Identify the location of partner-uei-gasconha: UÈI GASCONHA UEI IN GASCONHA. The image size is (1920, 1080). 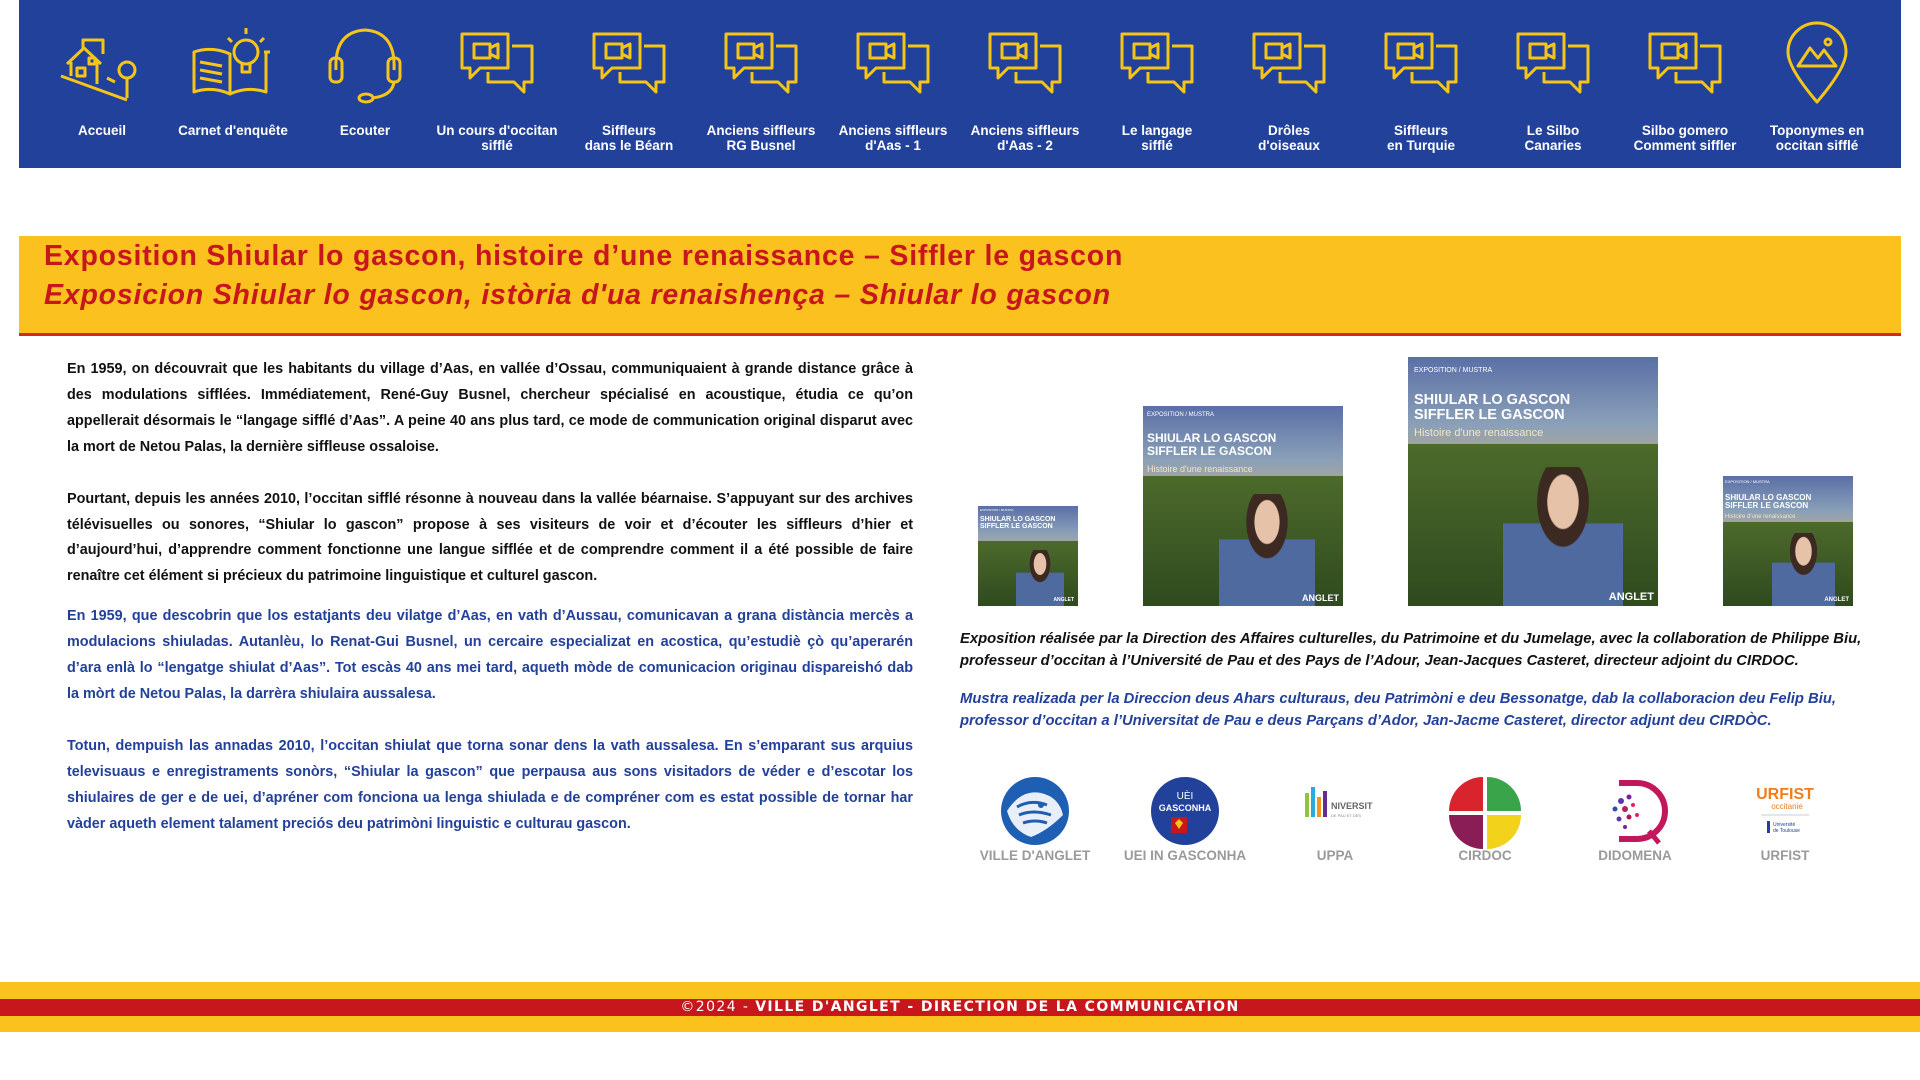
(1185, 823).